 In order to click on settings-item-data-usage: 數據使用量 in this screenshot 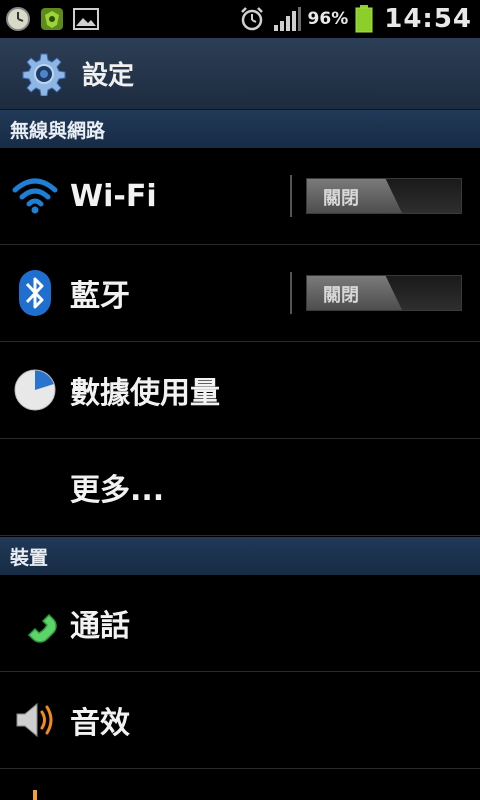, I will do `click(240, 390)`.